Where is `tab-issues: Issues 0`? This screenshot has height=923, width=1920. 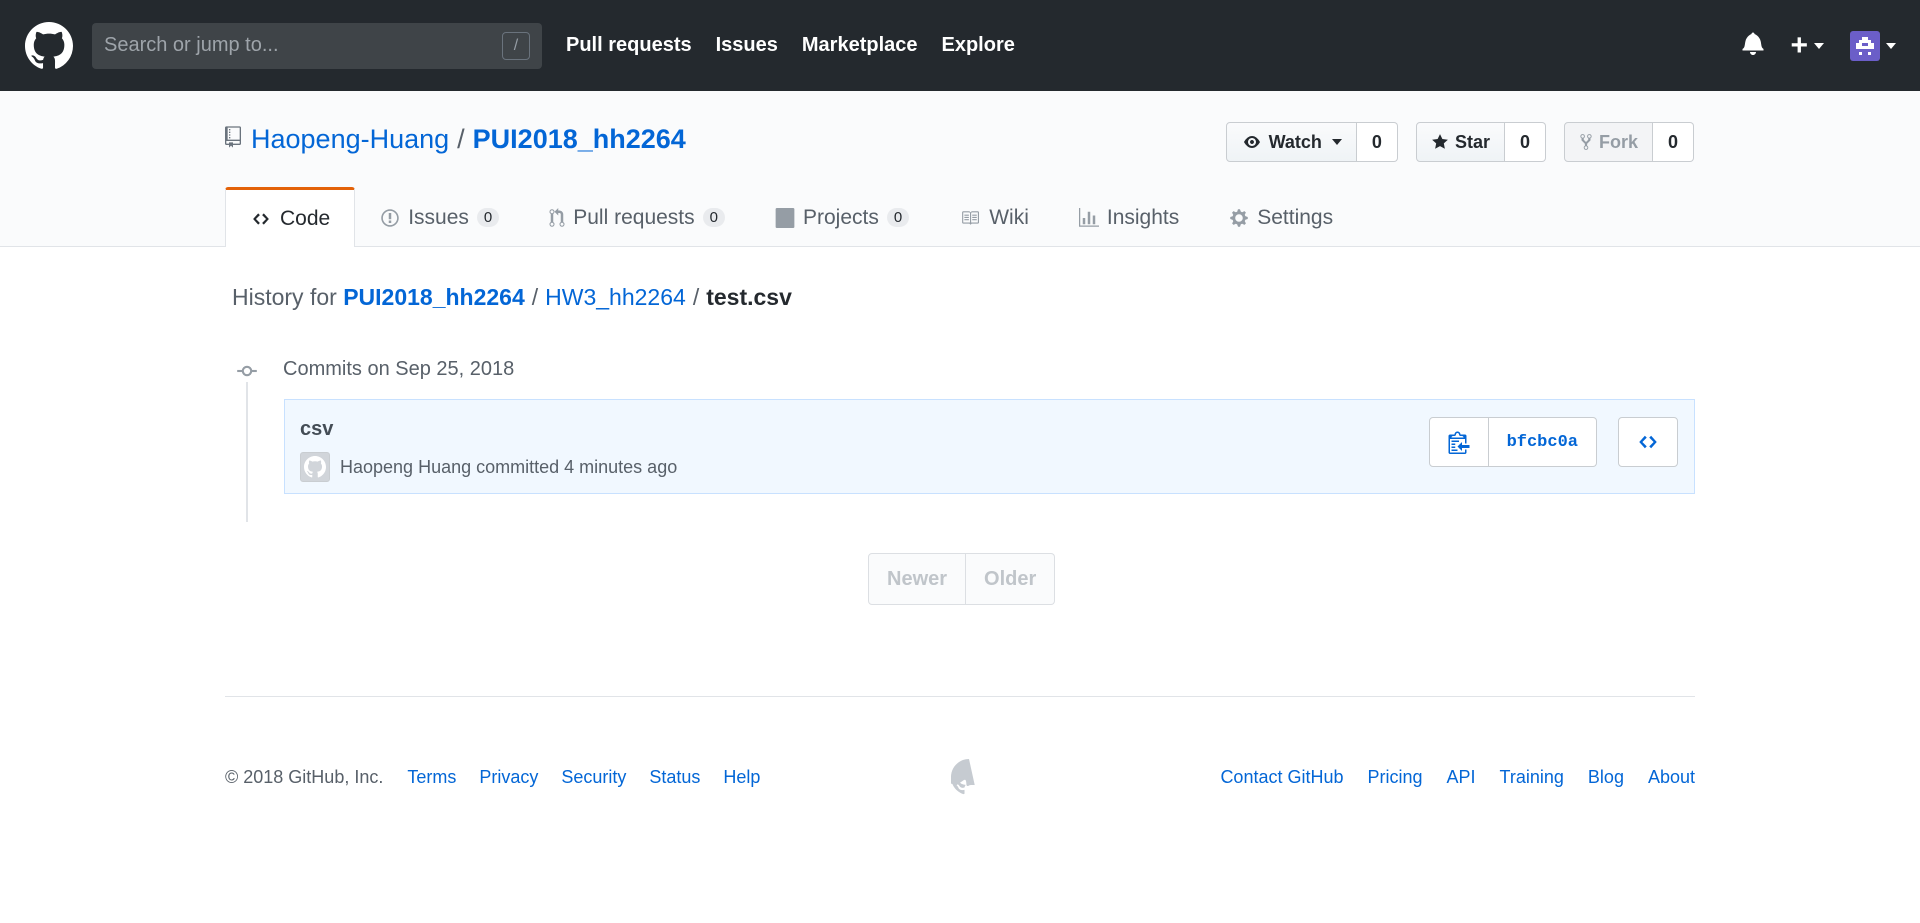 tab-issues: Issues 0 is located at coordinates (439, 217).